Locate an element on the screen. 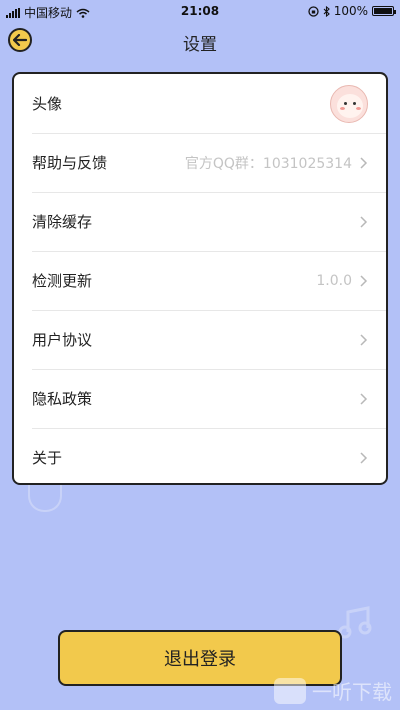 The height and width of the screenshot is (710, 400). settings-row-label: 用户协议 is located at coordinates (62, 340).